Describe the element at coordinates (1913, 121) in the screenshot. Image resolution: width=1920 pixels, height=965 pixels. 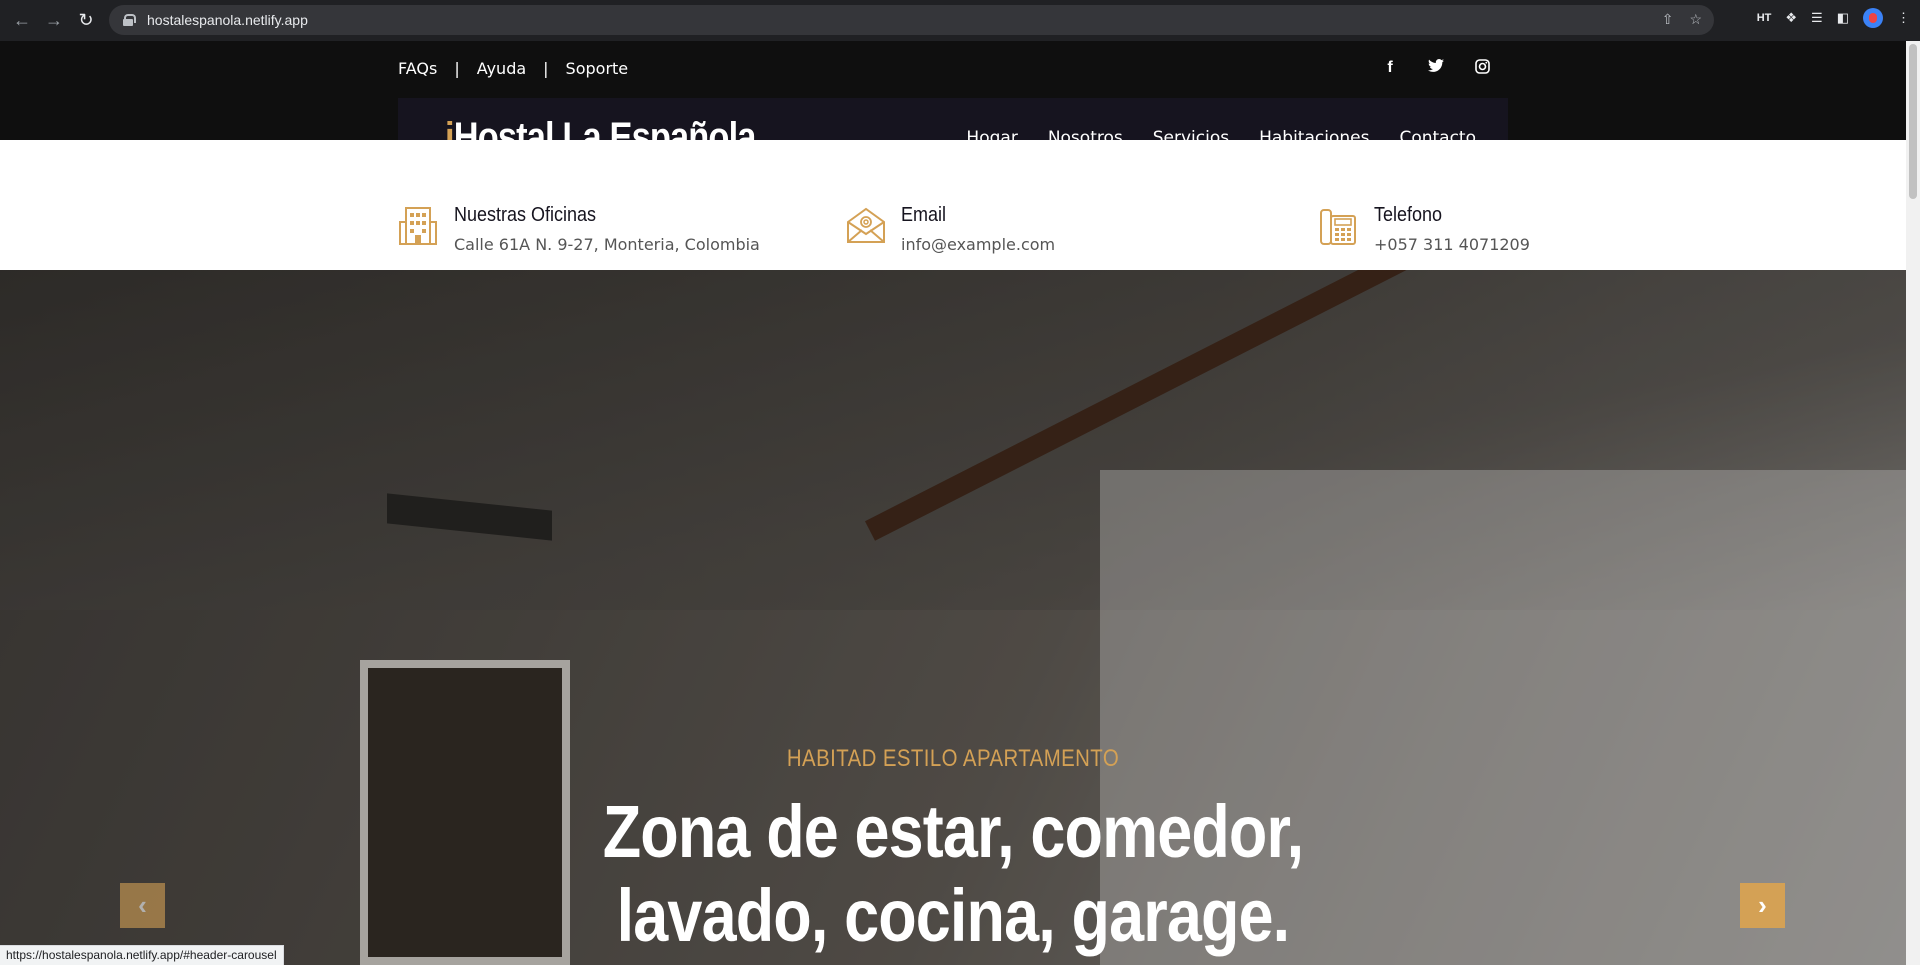
I see `scrollbar-thumb` at that location.